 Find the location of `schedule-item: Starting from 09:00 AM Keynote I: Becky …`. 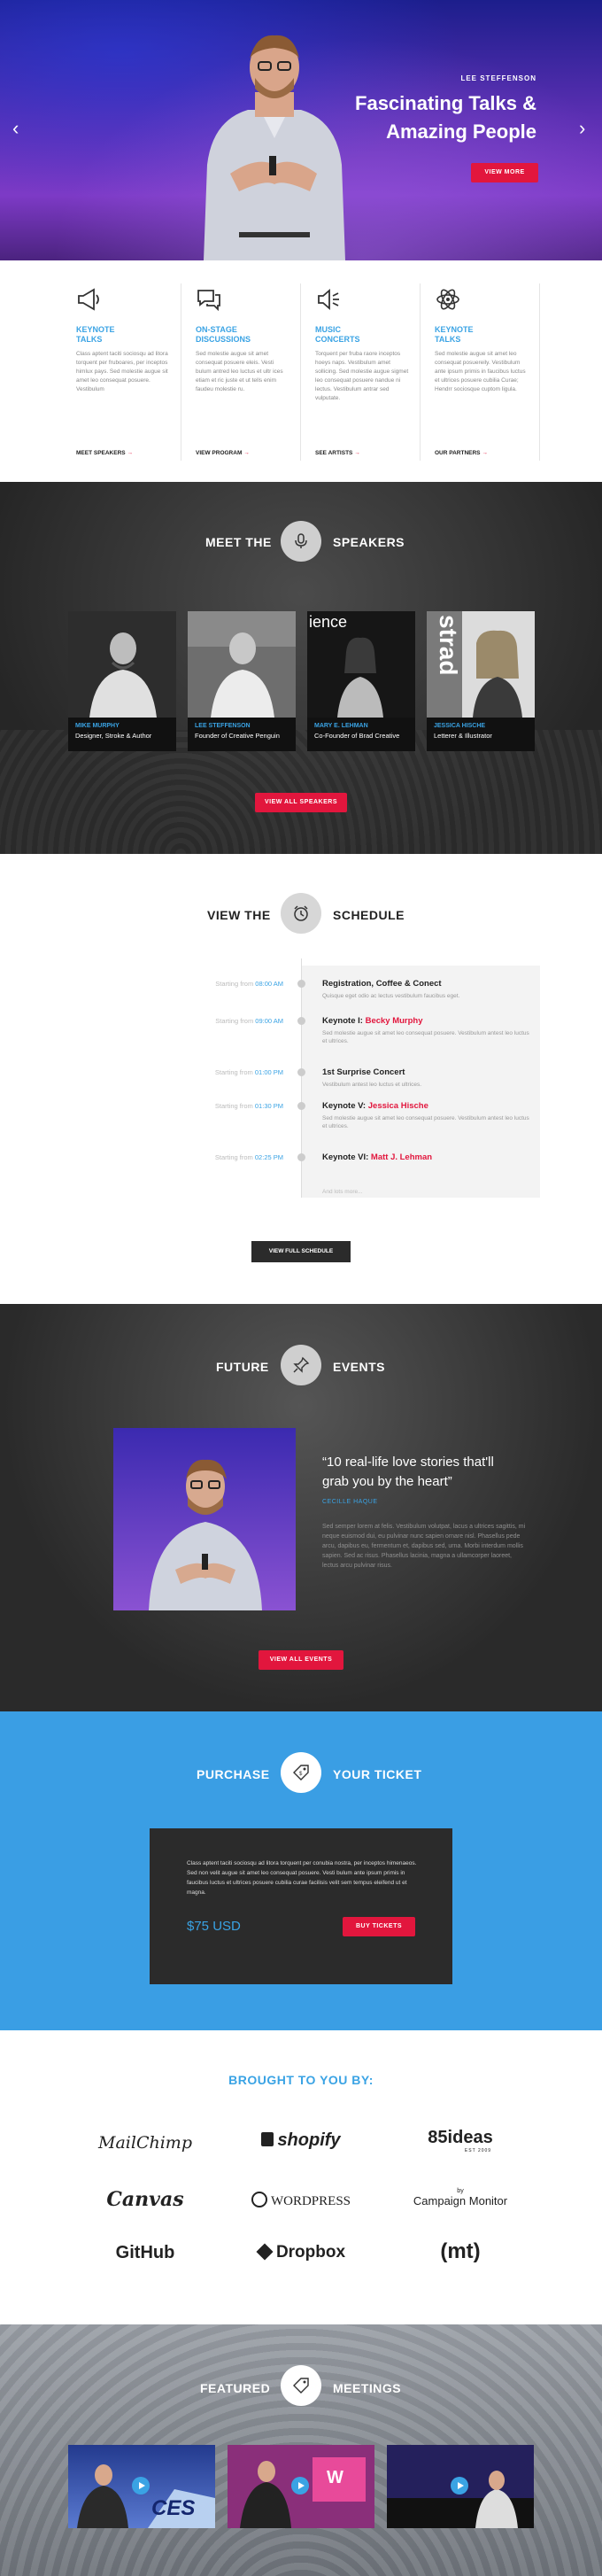

schedule-item: Starting from 09:00 AM Keynote I: Becky … is located at coordinates (301, 1037).